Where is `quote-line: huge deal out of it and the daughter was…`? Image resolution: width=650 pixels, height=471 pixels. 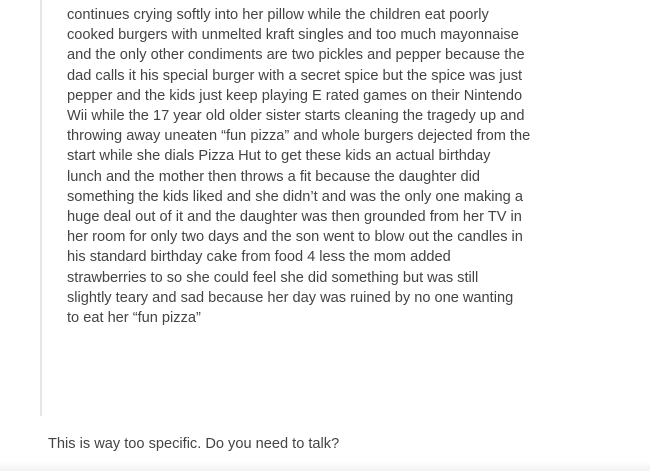 quote-line: huge deal out of it and the daughter was… is located at coordinates (294, 217).